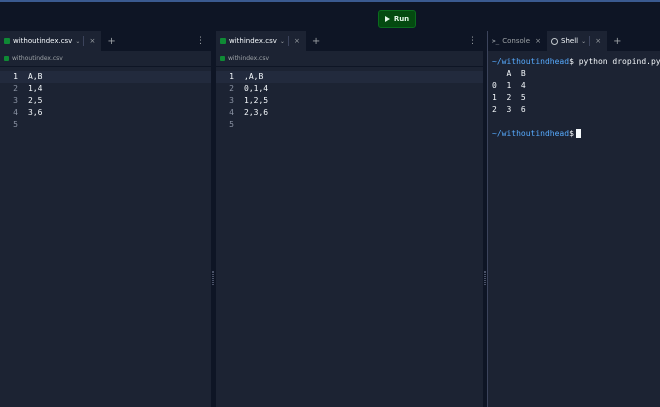 The width and height of the screenshot is (660, 407). I want to click on tab-withindex-csv: withindex.csv ⌄ ×, so click(261, 41).